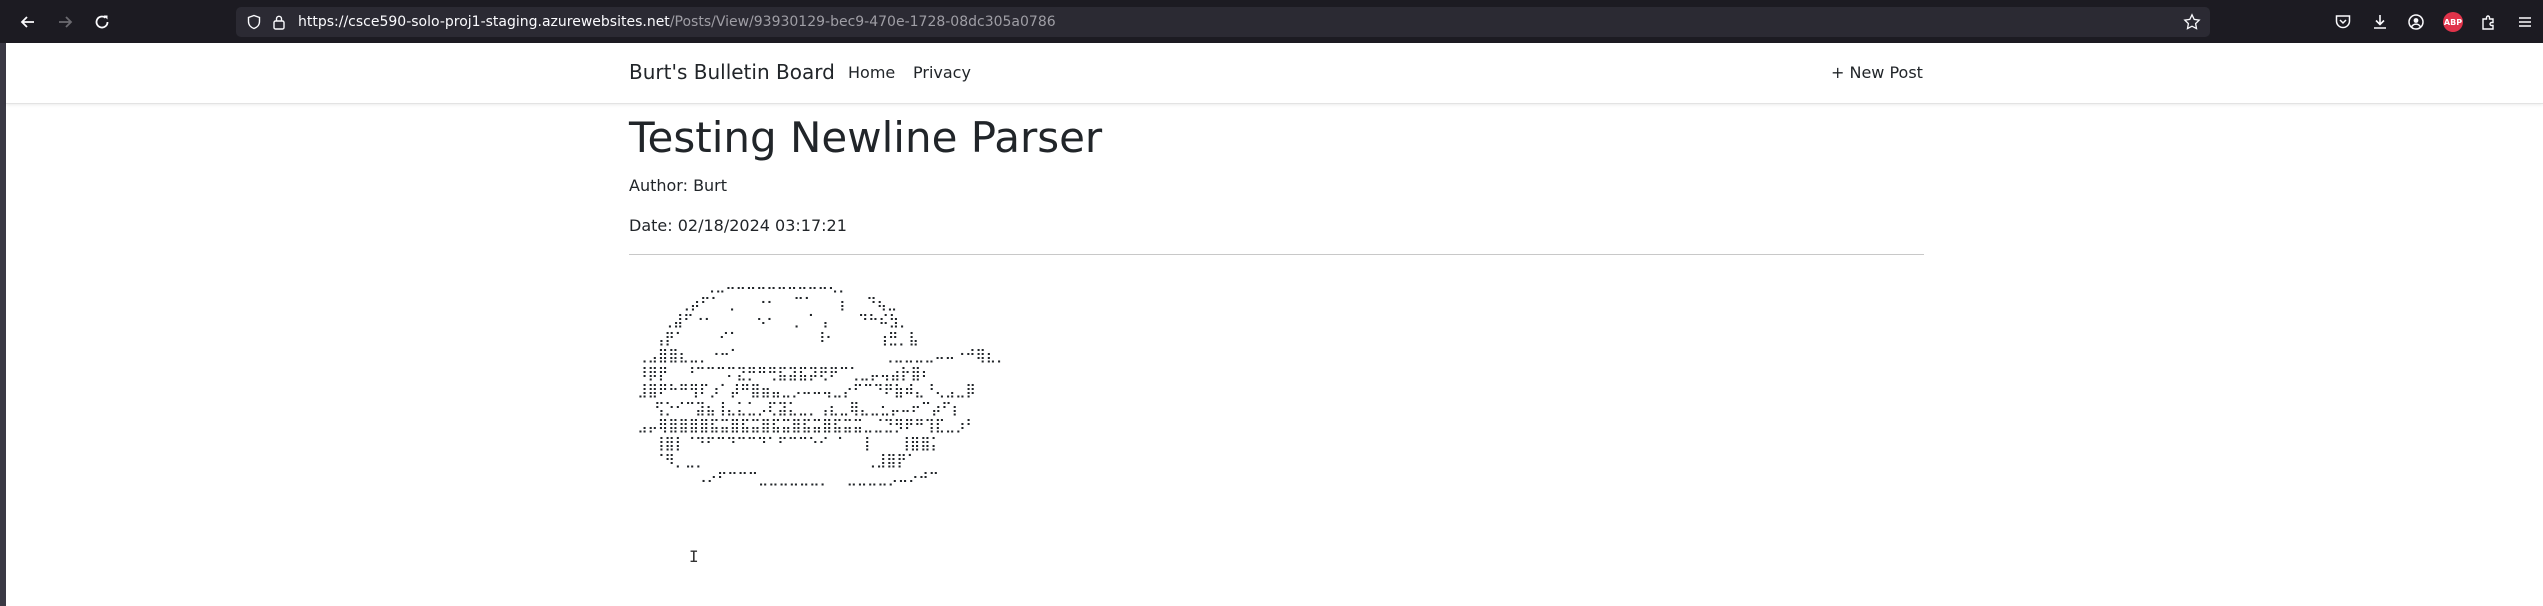 The image size is (2543, 606). What do you see at coordinates (866, 137) in the screenshot?
I see `post-title: Testing Newline Parser` at bounding box center [866, 137].